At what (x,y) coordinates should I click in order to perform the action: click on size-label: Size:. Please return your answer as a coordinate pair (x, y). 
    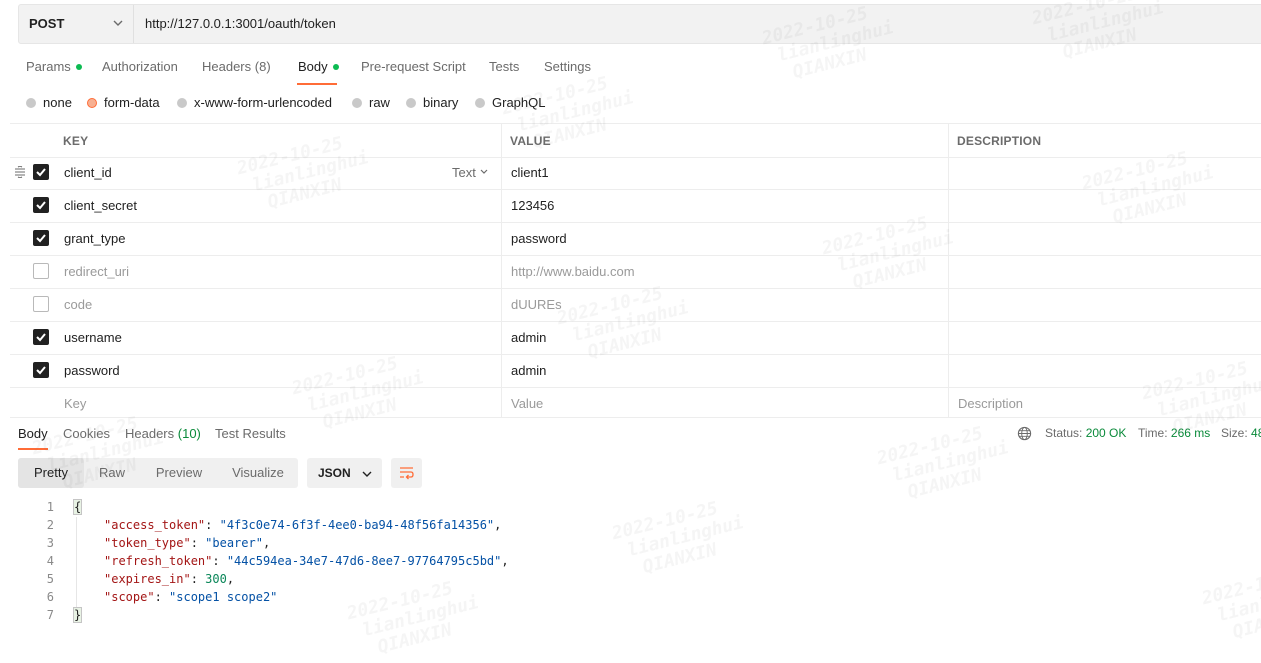
    Looking at the image, I should click on (1234, 433).